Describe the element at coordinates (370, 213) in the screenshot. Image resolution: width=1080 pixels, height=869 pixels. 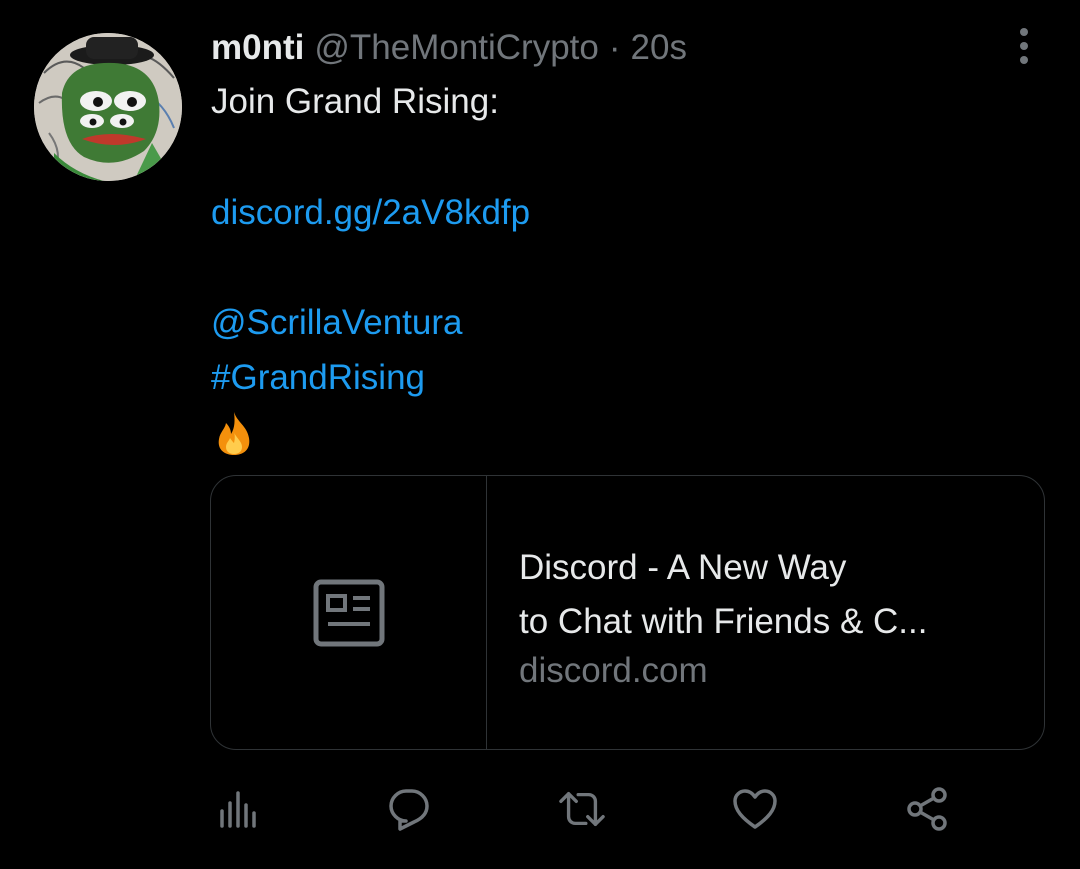
I see `tweet-link: discord.gg/2aV8kdfp` at that location.